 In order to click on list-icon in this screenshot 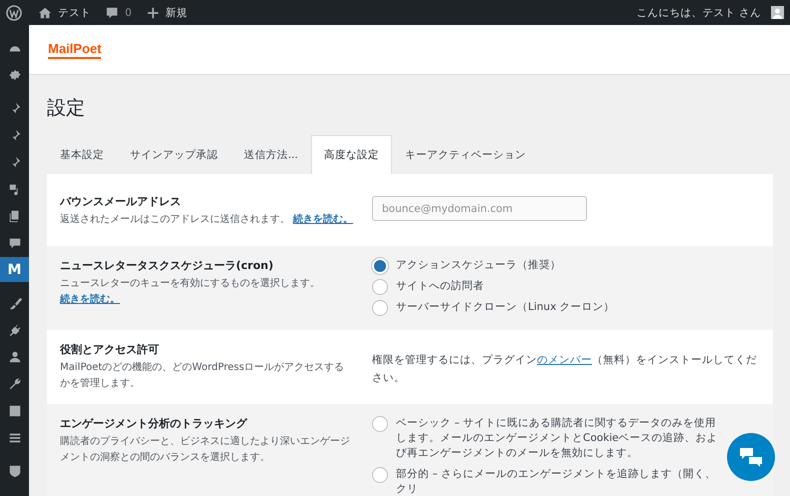, I will do `click(15, 437)`.